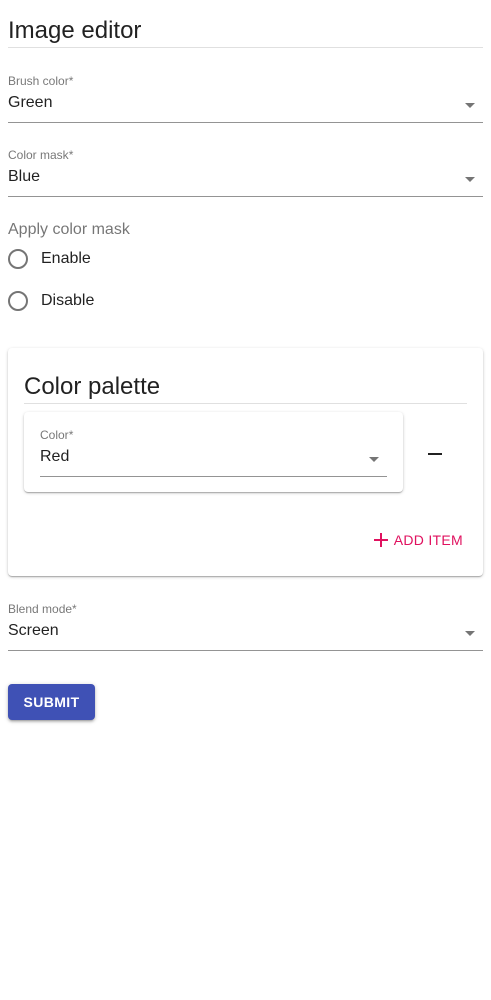  What do you see at coordinates (68, 300) in the screenshot?
I see `radio-disable-label: Disable` at bounding box center [68, 300].